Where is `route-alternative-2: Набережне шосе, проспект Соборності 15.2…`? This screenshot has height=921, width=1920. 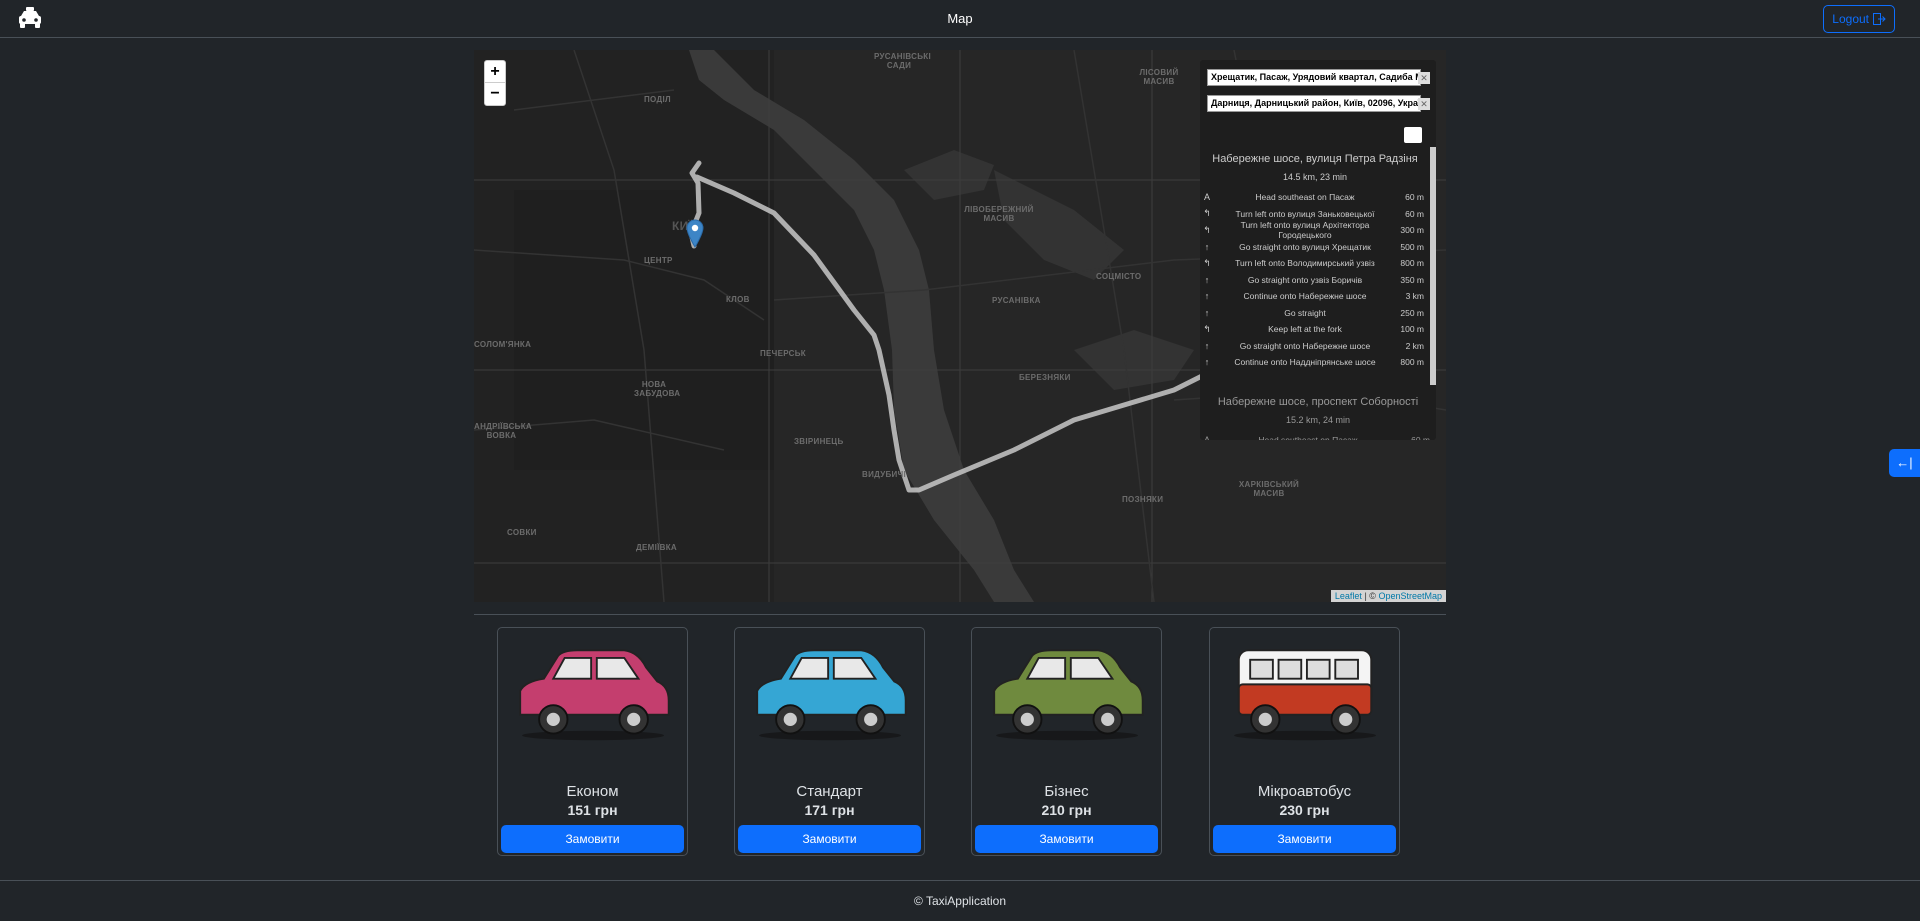
route-alternative-2: Набережне шосе, проспект Соборності 15.2… is located at coordinates (1318, 415).